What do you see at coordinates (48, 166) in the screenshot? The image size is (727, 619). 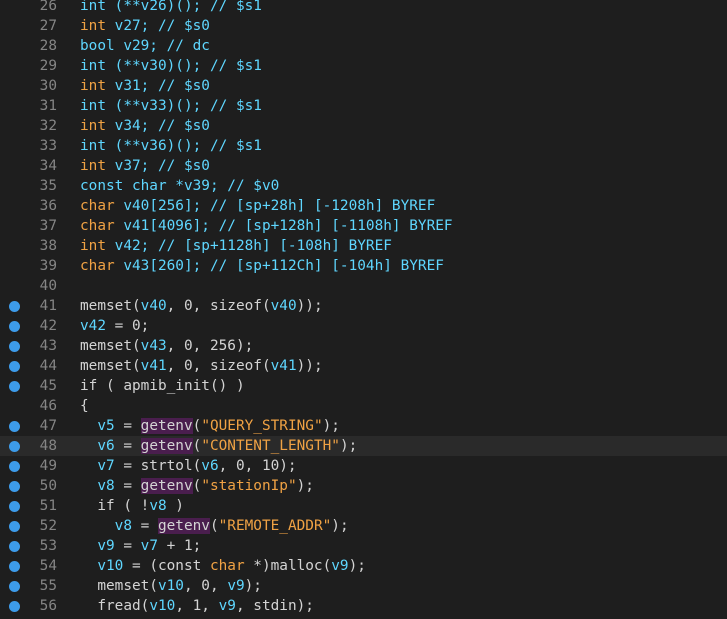 I see `line-number: 34` at bounding box center [48, 166].